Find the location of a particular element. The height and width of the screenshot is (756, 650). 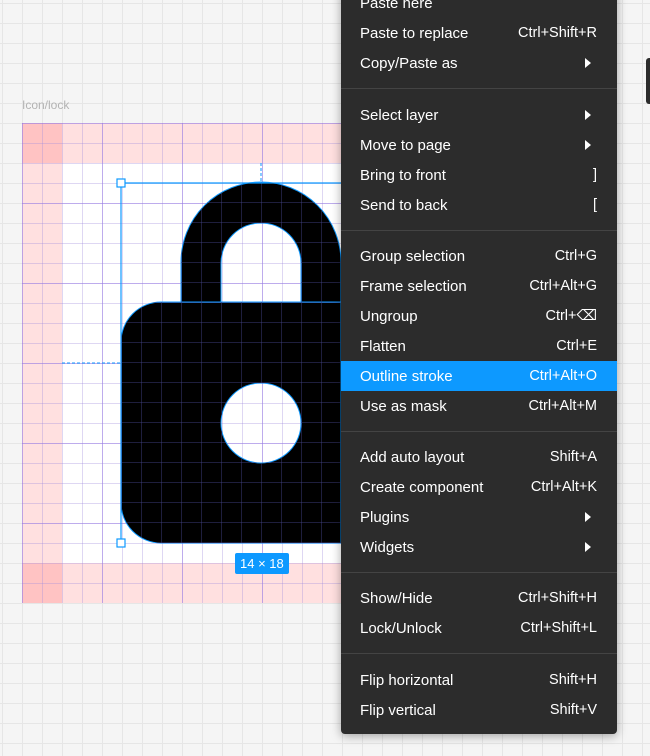

panel-edge is located at coordinates (648, 81).